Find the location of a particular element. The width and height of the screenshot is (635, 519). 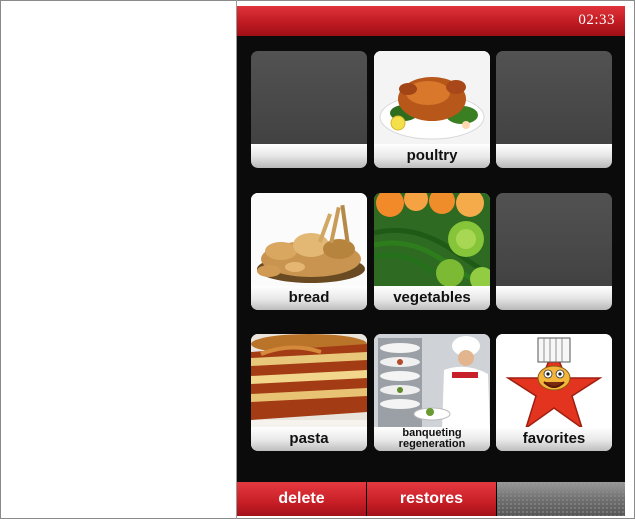

vegetables-photo is located at coordinates (432, 241).